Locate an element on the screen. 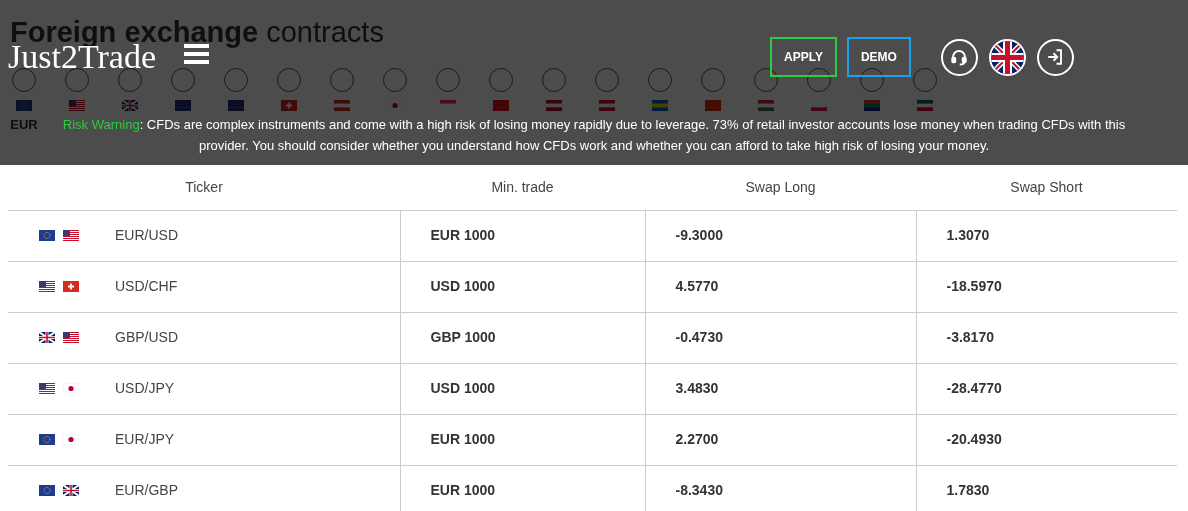  column-header: Swap Short is located at coordinates (1046, 187).